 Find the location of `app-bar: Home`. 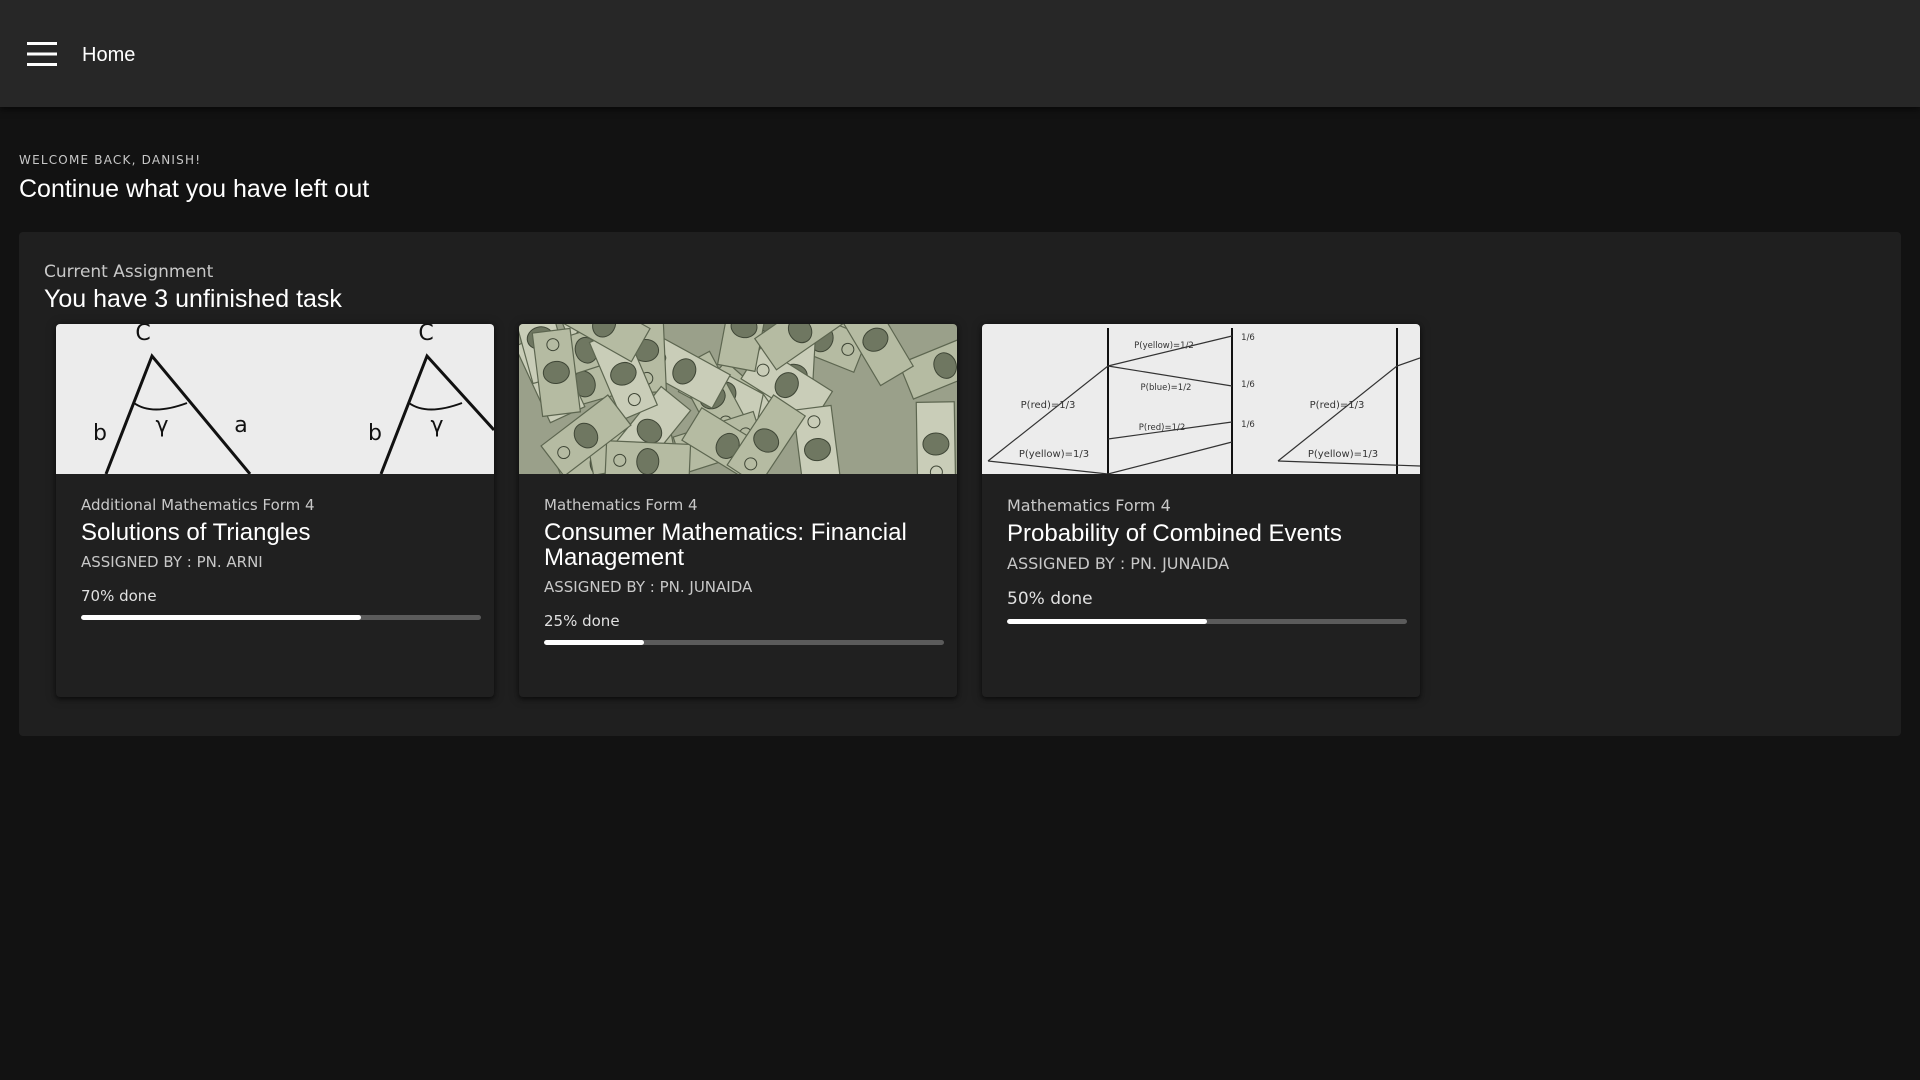

app-bar: Home is located at coordinates (960, 53).